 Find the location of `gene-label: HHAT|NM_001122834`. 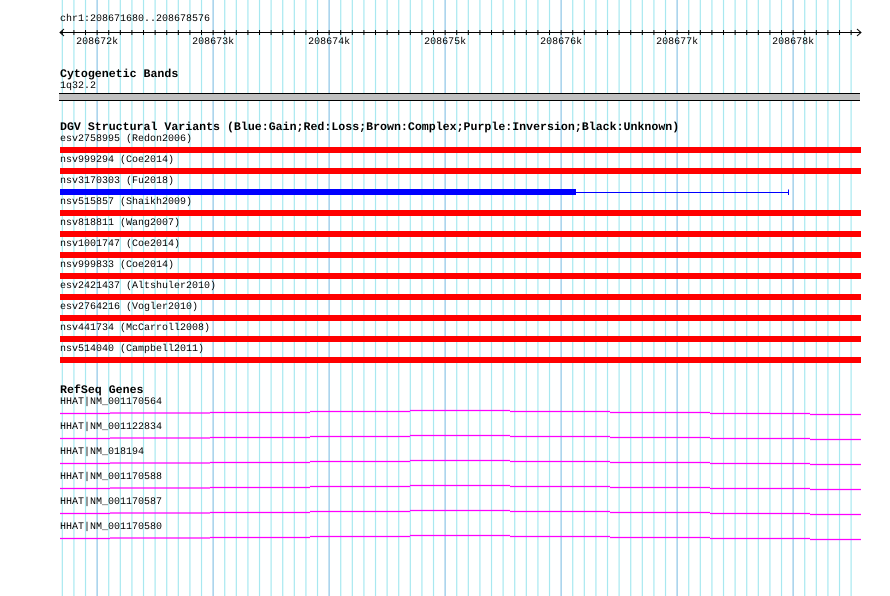

gene-label: HHAT|NM_001122834 is located at coordinates (111, 428).